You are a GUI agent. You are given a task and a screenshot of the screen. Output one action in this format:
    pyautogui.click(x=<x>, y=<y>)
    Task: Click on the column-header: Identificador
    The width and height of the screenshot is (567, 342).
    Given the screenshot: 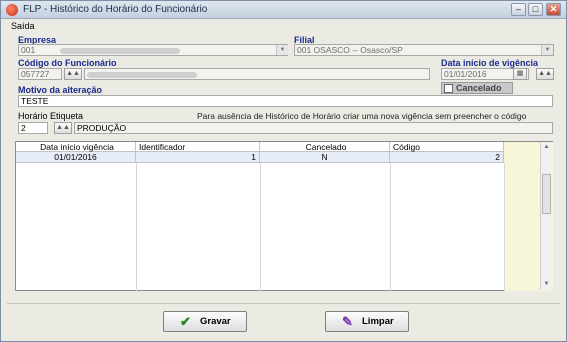 What is the action you would take?
    pyautogui.click(x=198, y=147)
    